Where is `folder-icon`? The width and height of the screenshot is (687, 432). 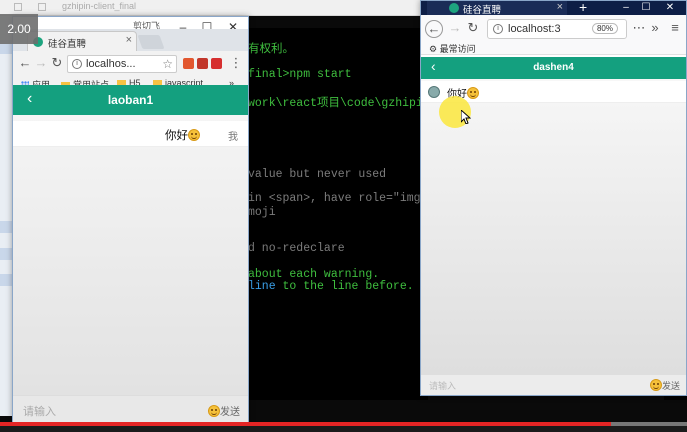
folder-icon is located at coordinates (42, 7).